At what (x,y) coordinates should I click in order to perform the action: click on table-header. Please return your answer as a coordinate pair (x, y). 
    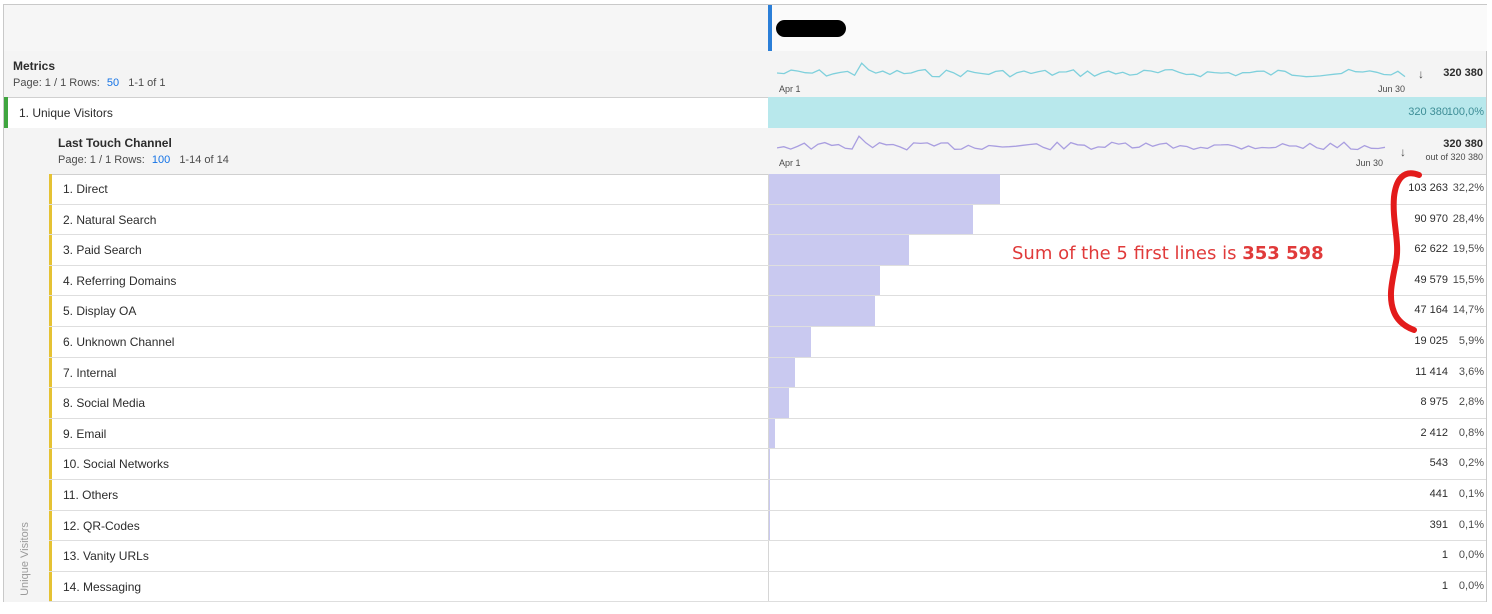
    Looking at the image, I should click on (745, 28).